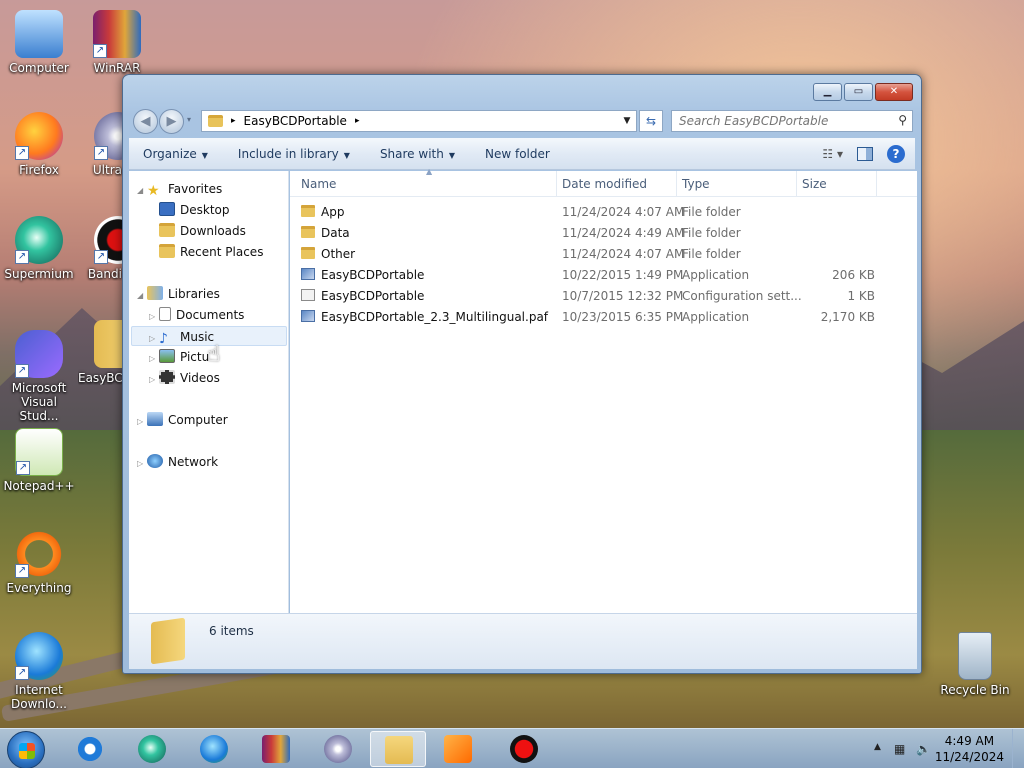 This screenshot has height=768, width=1024. Describe the element at coordinates (165, 314) in the screenshot. I see `documents-icon` at that location.